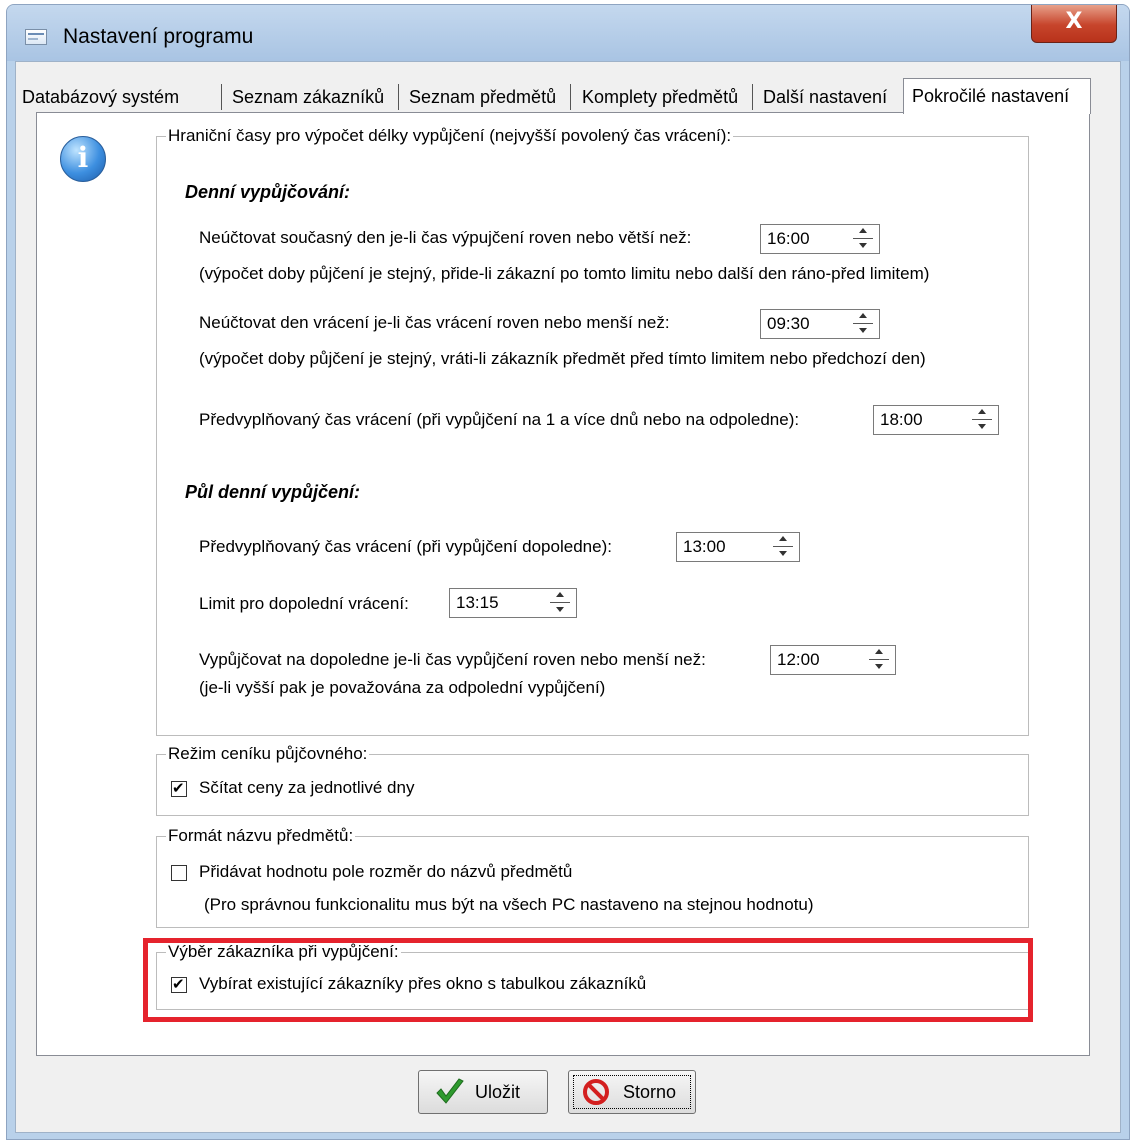  Describe the element at coordinates (158, 36) in the screenshot. I see `window-title: Nastavení programu` at that location.